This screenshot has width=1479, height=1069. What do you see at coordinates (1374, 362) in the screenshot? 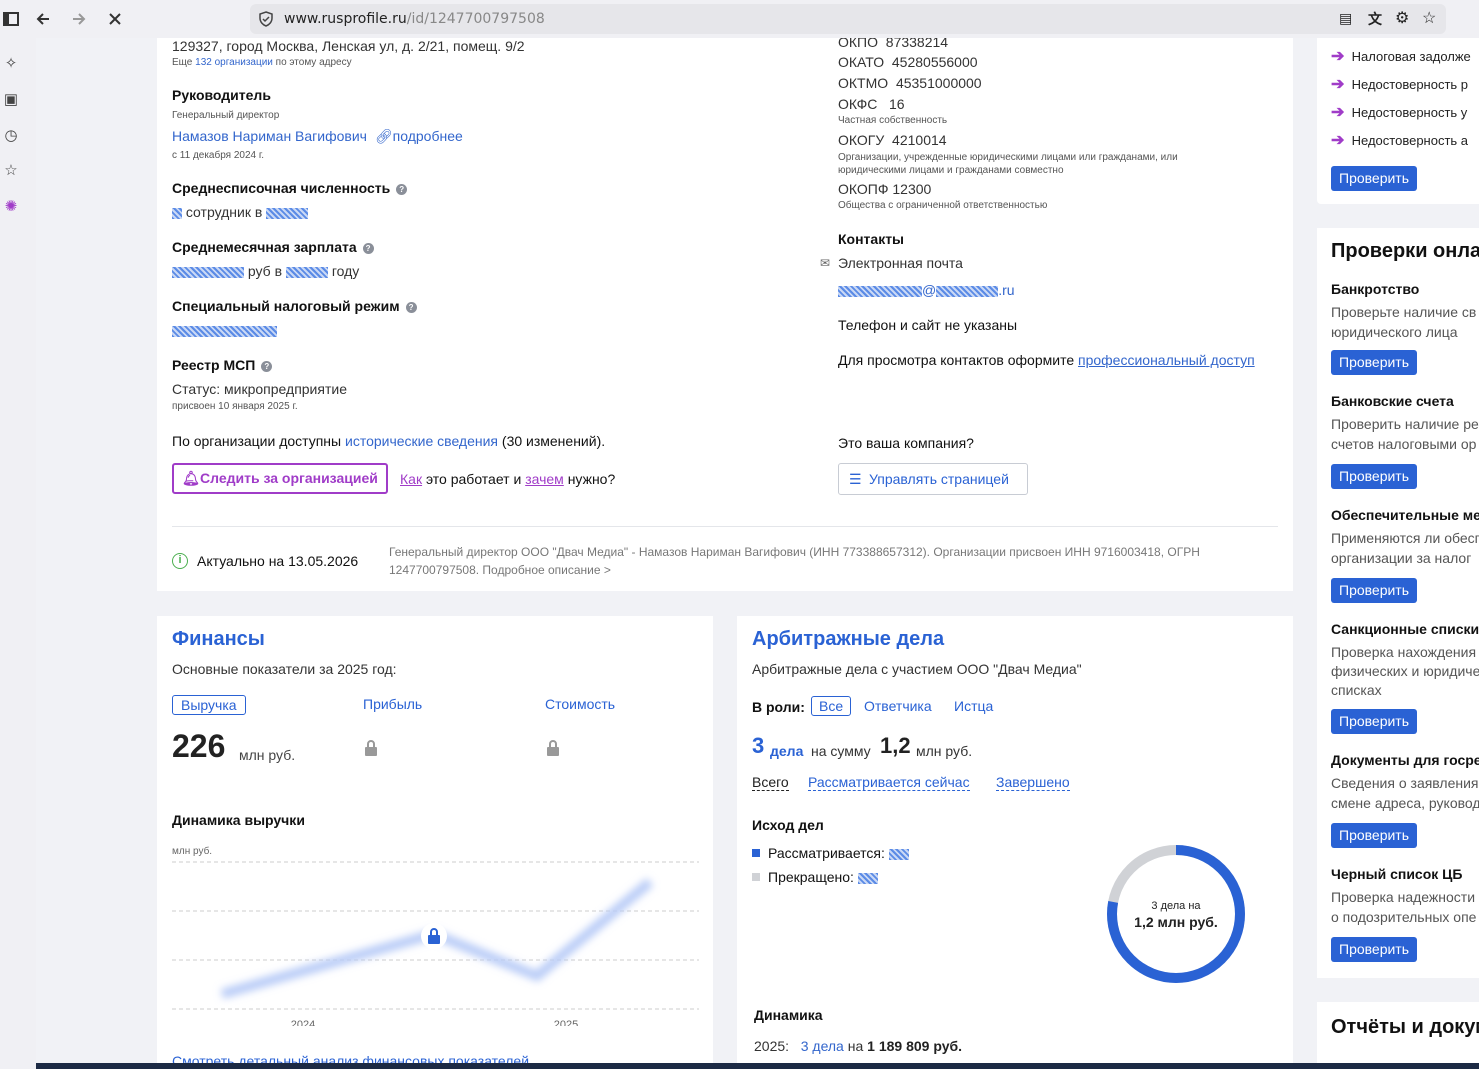
I see `check-bankruptcy-button: Проверить` at bounding box center [1374, 362].